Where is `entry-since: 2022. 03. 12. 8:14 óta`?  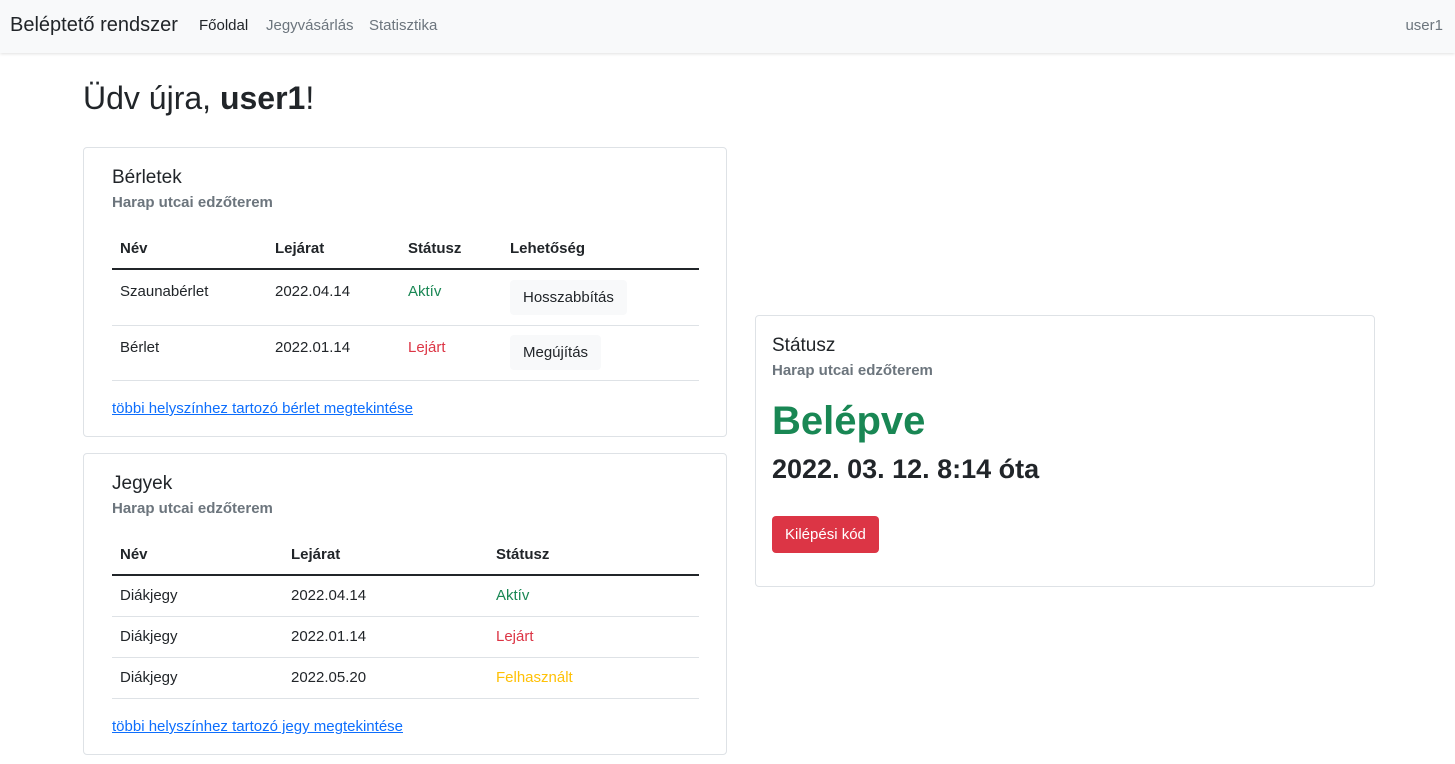
entry-since: 2022. 03. 12. 8:14 óta is located at coordinates (906, 469).